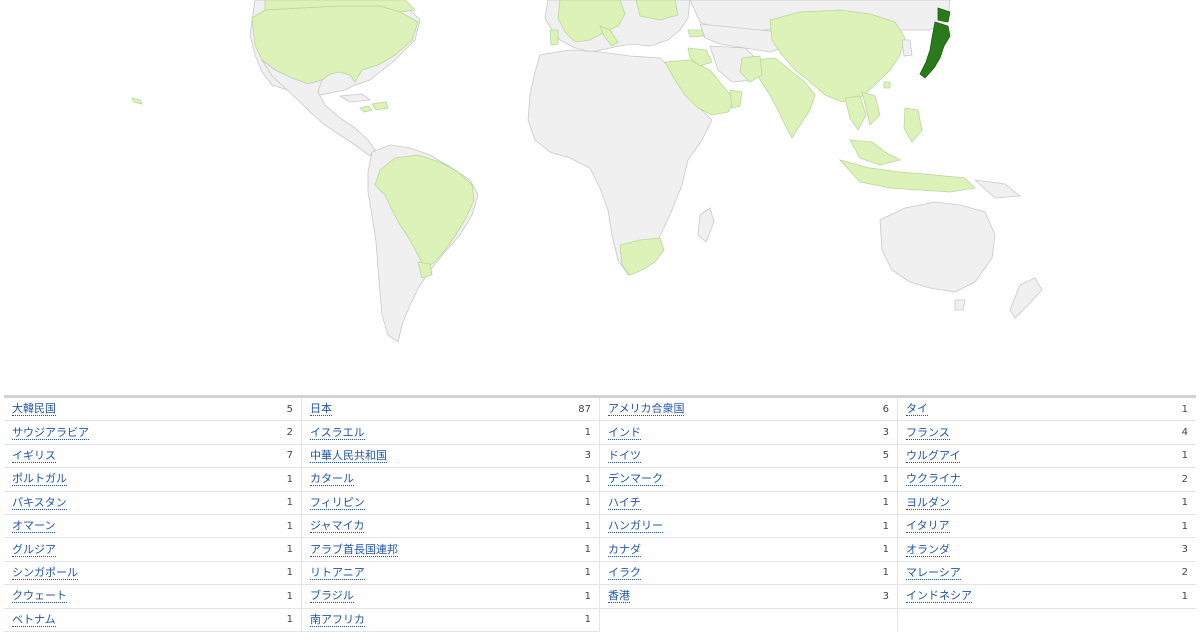 This screenshot has width=1200, height=640. I want to click on map-region-south-africa, so click(642, 256).